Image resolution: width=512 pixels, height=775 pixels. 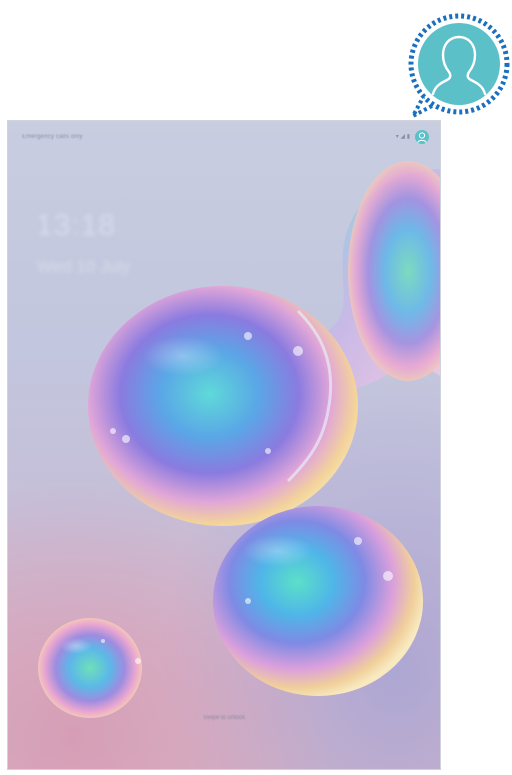 I want to click on lock-date: Wed 10 July, so click(x=84, y=266).